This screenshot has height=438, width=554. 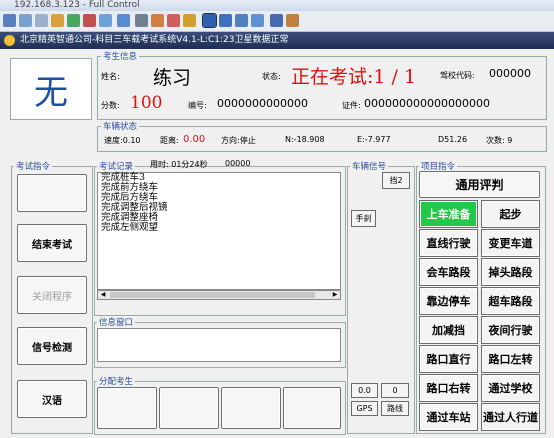 I want to click on remote-toolbar, so click(x=277, y=21).